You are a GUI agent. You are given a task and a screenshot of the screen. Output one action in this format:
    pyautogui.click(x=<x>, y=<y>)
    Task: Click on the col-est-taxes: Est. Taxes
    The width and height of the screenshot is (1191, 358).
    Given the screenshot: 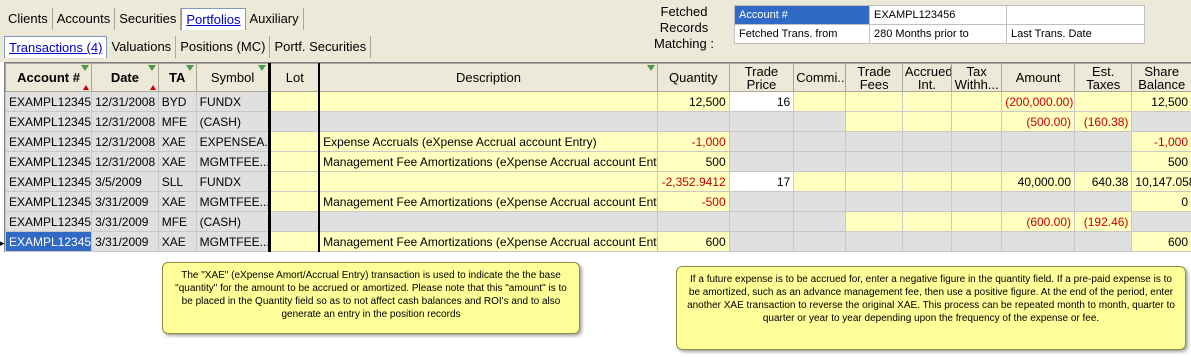 What is the action you would take?
    pyautogui.click(x=1103, y=77)
    